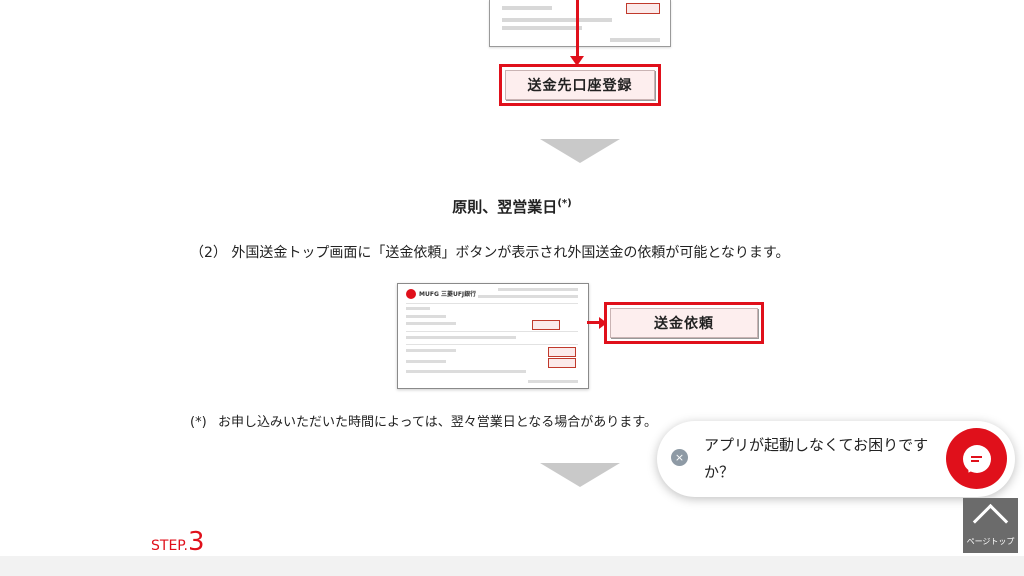 Image resolution: width=1024 pixels, height=576 pixels. I want to click on footnote: (*) お申し込みいただいた時間によっては、翌々営業日となる場合があります。, so click(423, 420).